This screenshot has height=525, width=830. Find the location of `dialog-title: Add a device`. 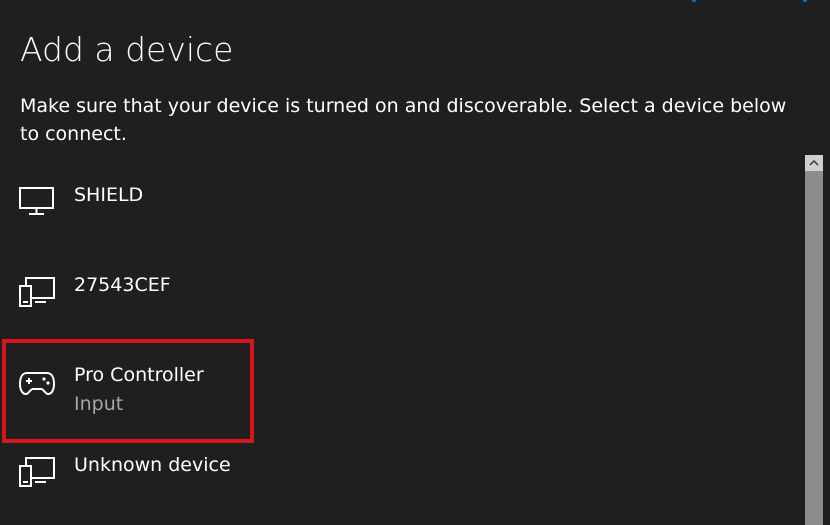

dialog-title: Add a device is located at coordinates (127, 49).